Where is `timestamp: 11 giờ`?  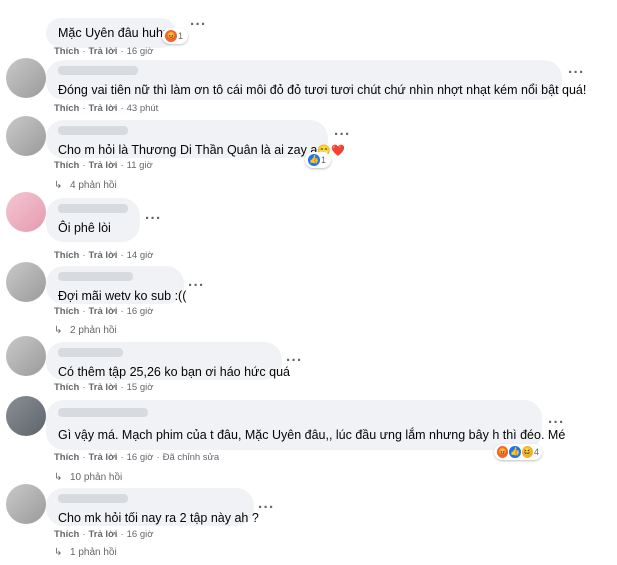 timestamp: 11 giờ is located at coordinates (140, 165).